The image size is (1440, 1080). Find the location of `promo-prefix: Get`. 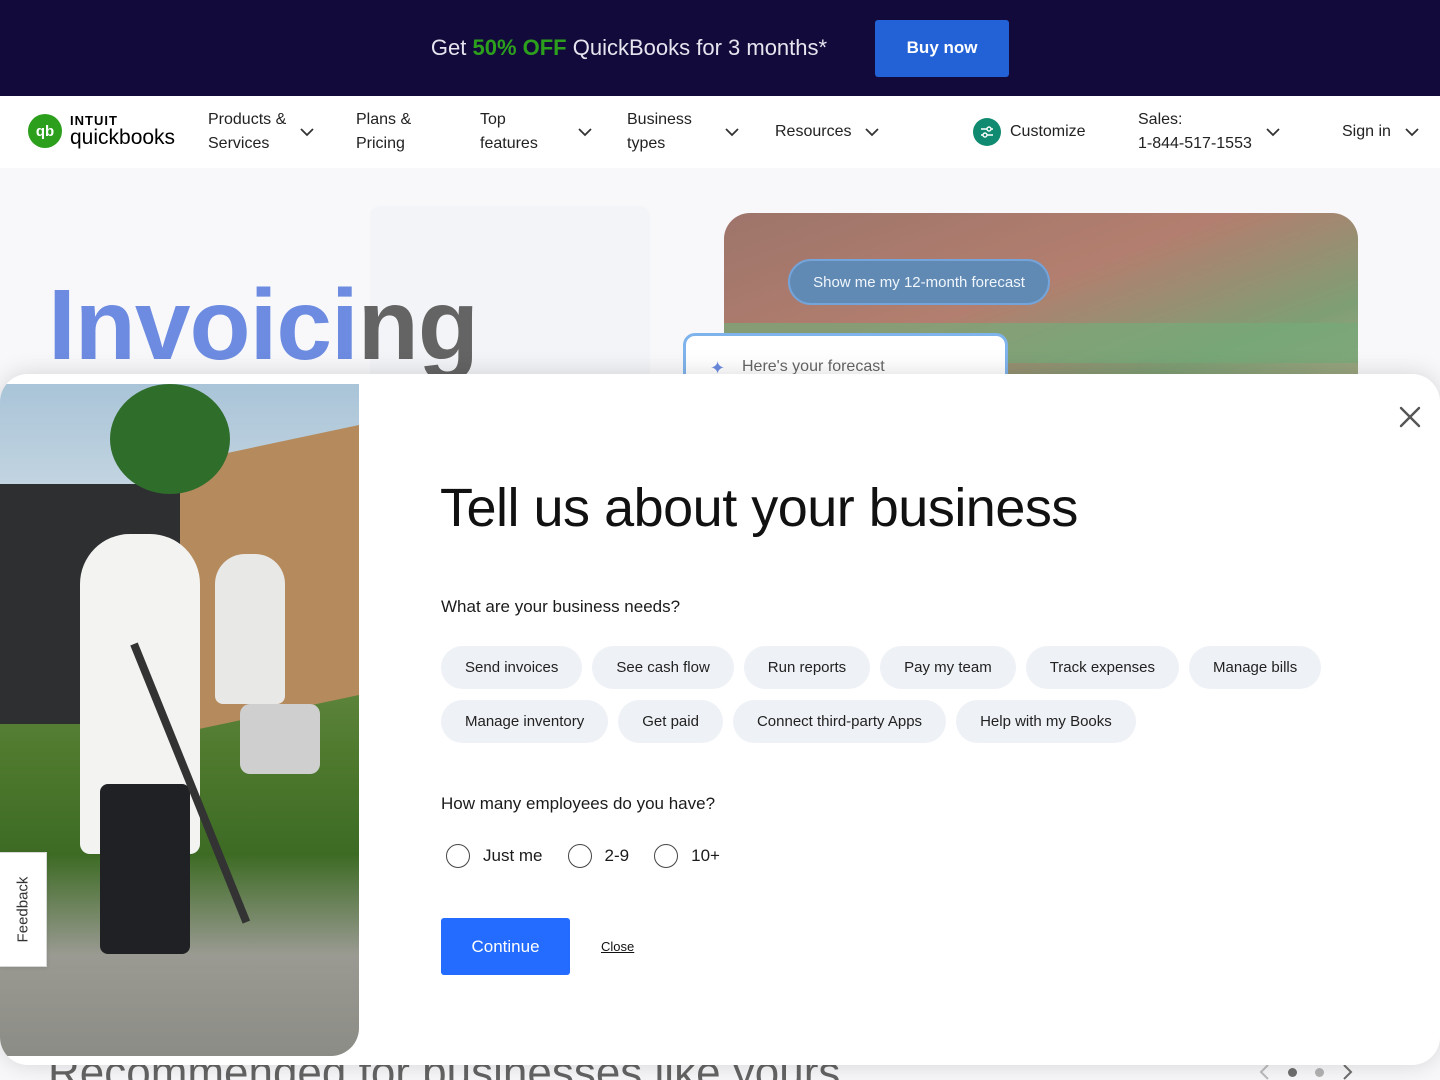

promo-prefix: Get is located at coordinates (451, 47).